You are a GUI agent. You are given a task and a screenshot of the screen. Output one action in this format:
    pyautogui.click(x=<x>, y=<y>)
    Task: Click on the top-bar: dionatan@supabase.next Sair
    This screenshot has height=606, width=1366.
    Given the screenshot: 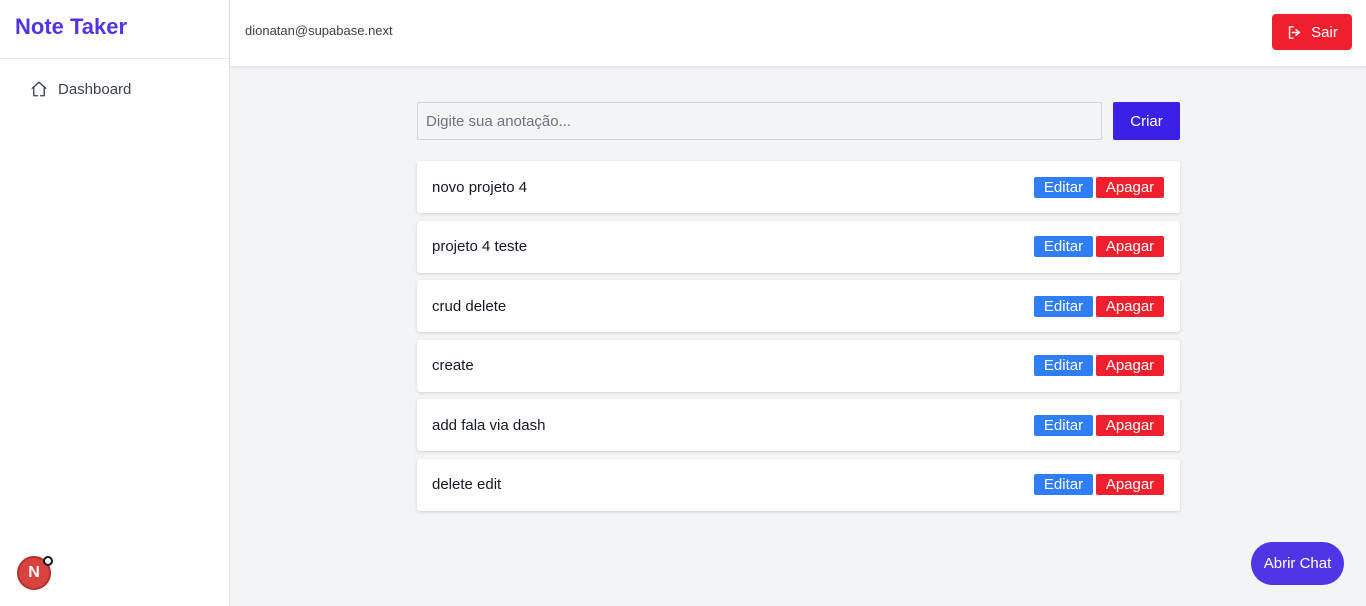 What is the action you would take?
    pyautogui.click(x=798, y=33)
    